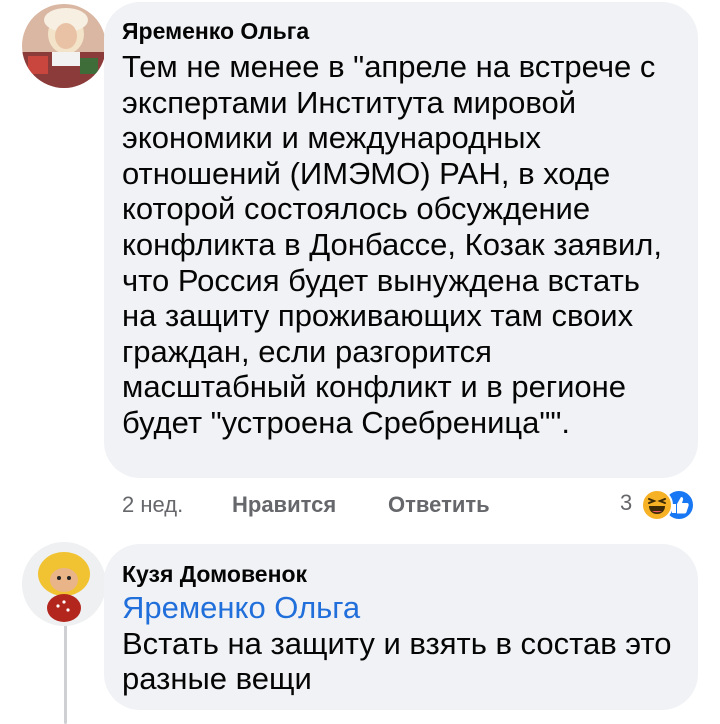 The width and height of the screenshot is (720, 724). Describe the element at coordinates (214, 574) in the screenshot. I see `comment-author: Кузя Домовенок` at that location.